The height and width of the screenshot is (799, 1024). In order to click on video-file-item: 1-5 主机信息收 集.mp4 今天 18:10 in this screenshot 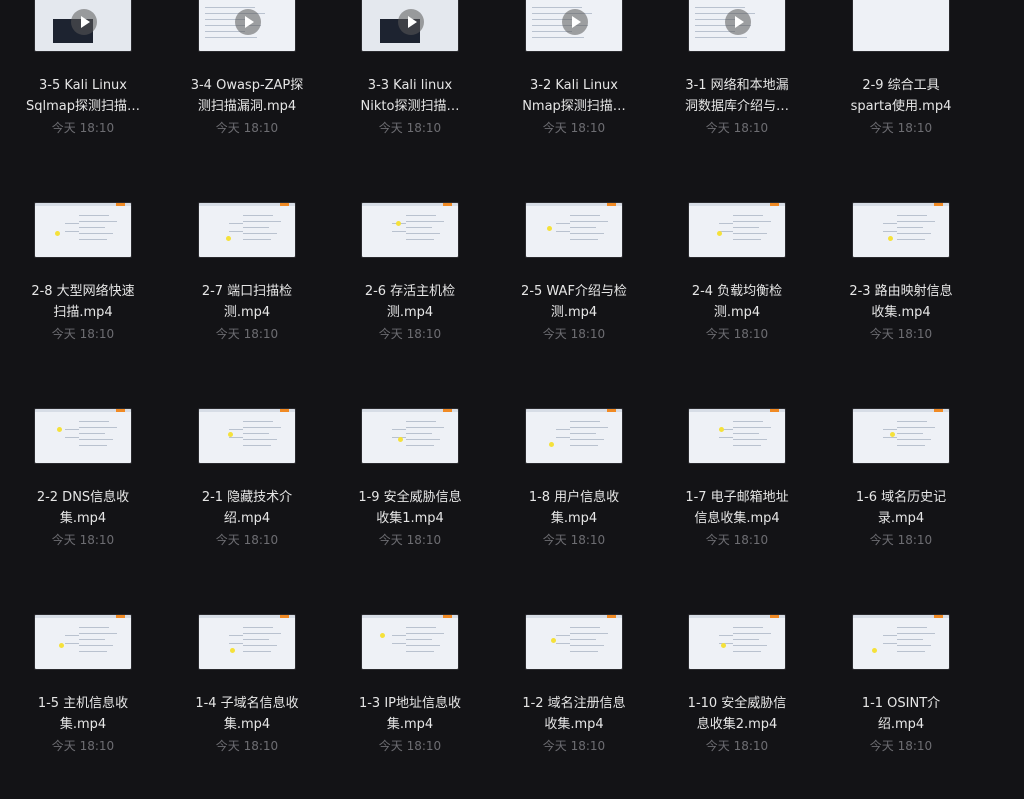, I will do `click(83, 608)`.